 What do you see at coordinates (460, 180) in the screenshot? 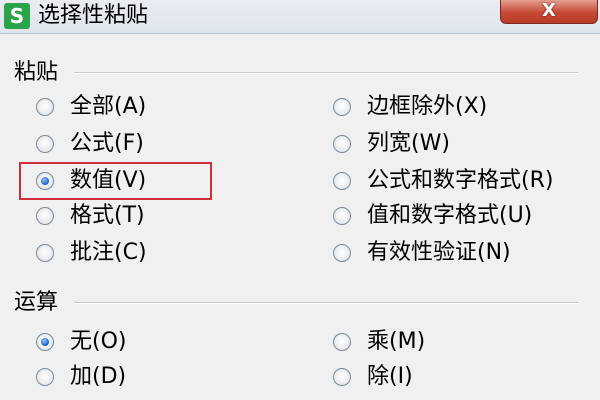
I see `option-label: 公式和数字格式(R)` at bounding box center [460, 180].